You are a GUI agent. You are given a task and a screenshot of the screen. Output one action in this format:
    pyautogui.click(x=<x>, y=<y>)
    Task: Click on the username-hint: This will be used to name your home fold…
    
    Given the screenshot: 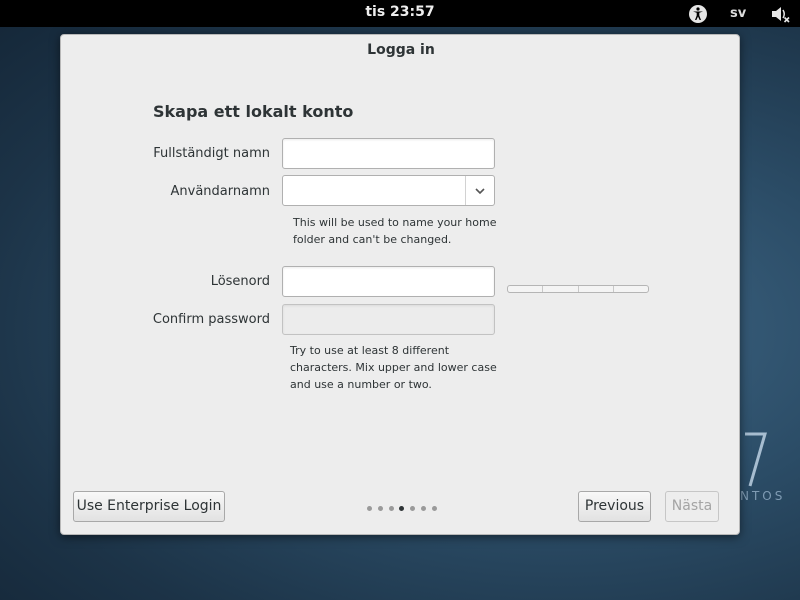 What is the action you would take?
    pyautogui.click(x=394, y=231)
    